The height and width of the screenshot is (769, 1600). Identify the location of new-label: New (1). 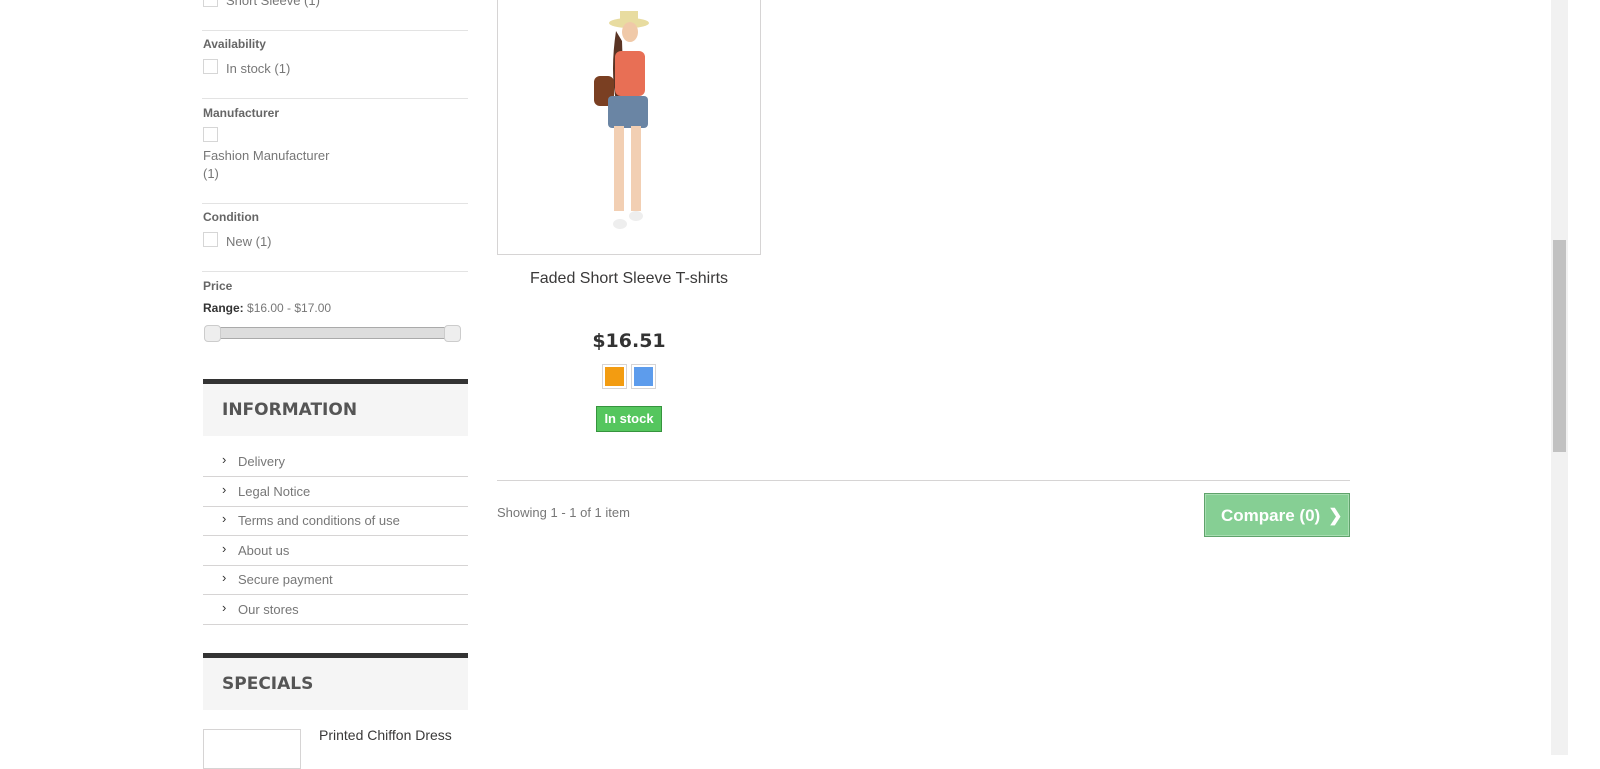
(249, 241).